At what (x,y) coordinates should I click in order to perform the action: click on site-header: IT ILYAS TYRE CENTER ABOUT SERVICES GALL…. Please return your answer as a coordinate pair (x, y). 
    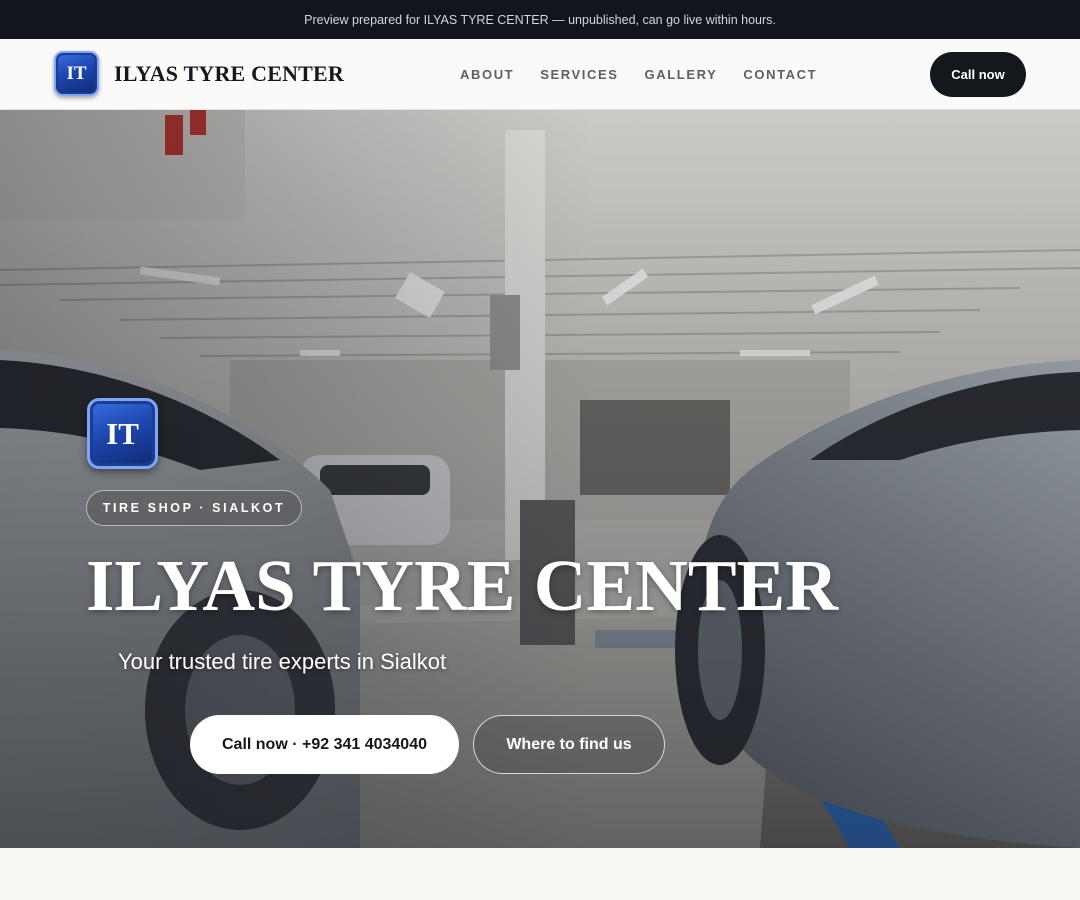
    Looking at the image, I should click on (540, 74).